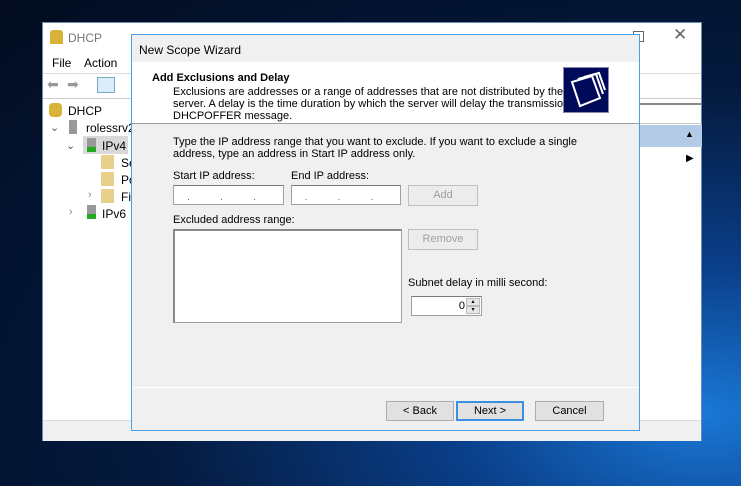 The image size is (741, 486). I want to click on next-button: Next >, so click(490, 411).